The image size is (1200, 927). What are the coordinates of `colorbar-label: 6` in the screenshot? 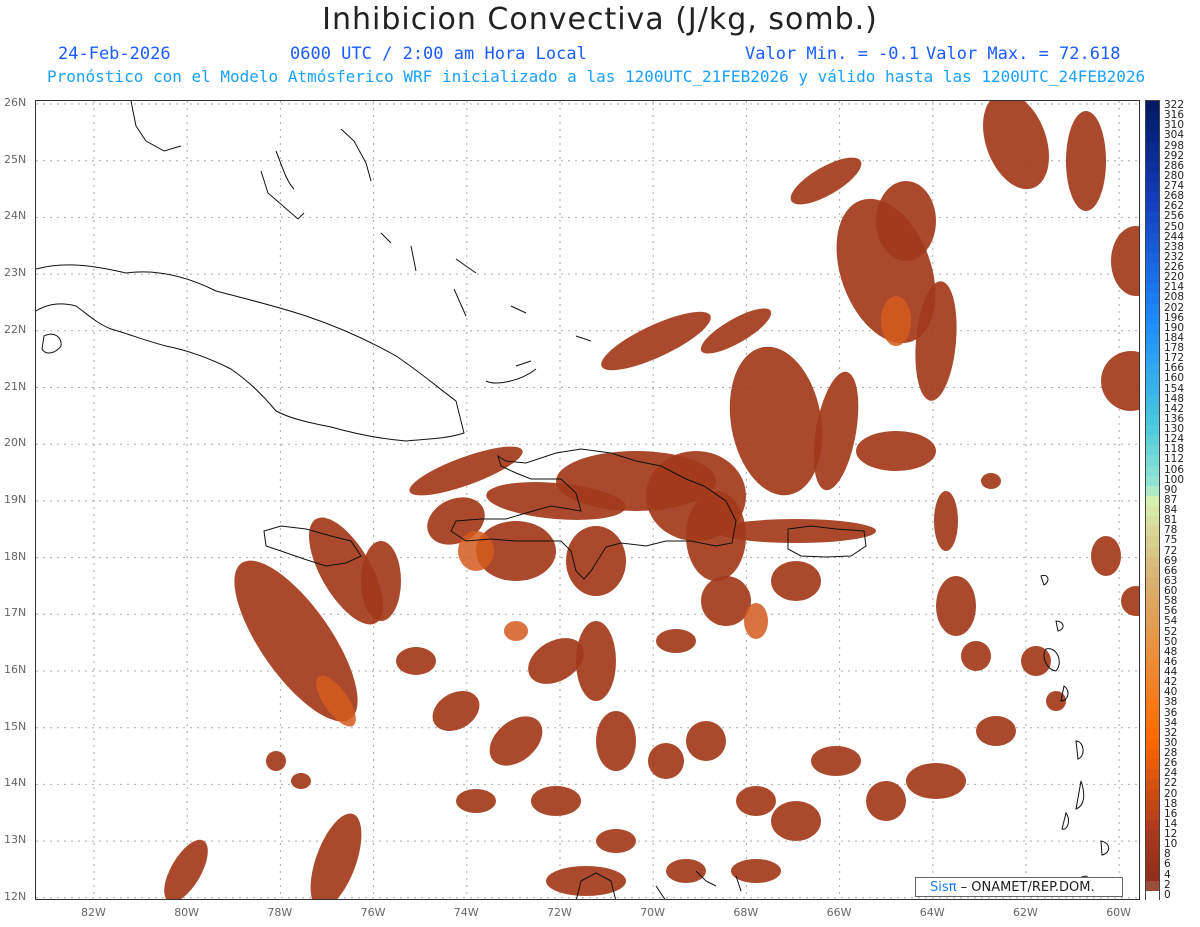 It's located at (1167, 864).